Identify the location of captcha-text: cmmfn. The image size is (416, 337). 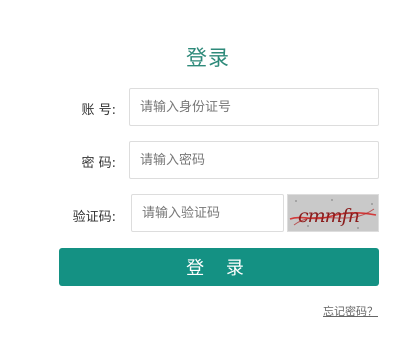
(328, 216).